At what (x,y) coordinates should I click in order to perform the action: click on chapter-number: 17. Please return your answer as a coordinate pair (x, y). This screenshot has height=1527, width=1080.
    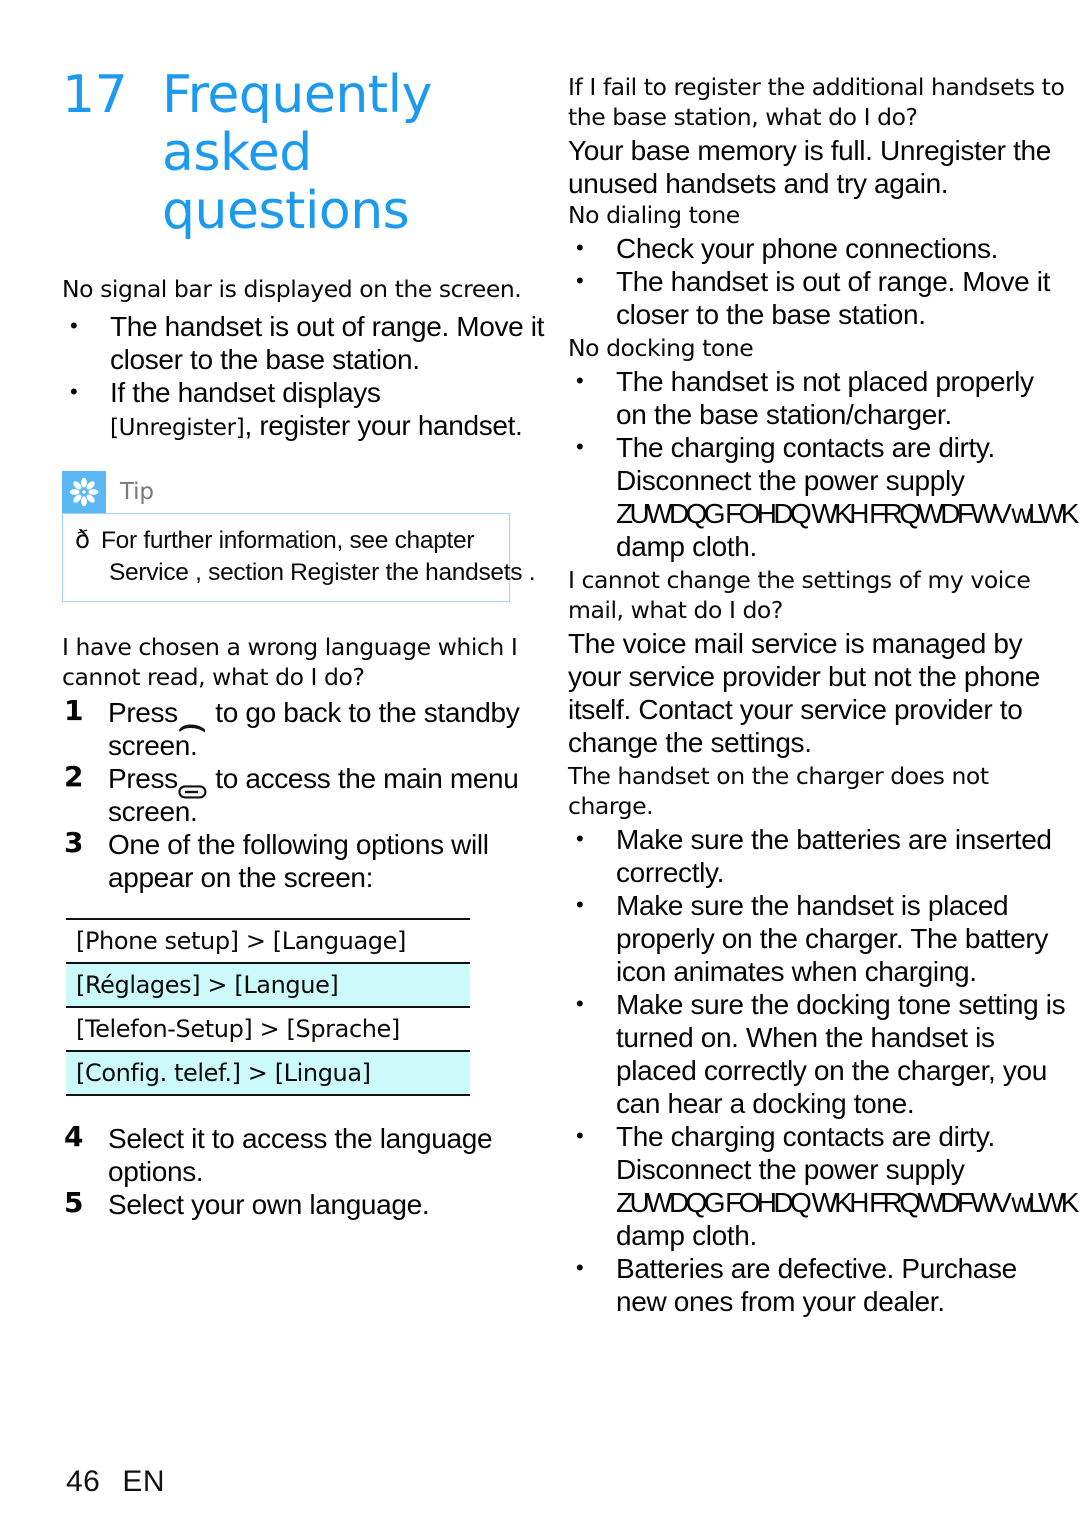
    Looking at the image, I should click on (95, 95).